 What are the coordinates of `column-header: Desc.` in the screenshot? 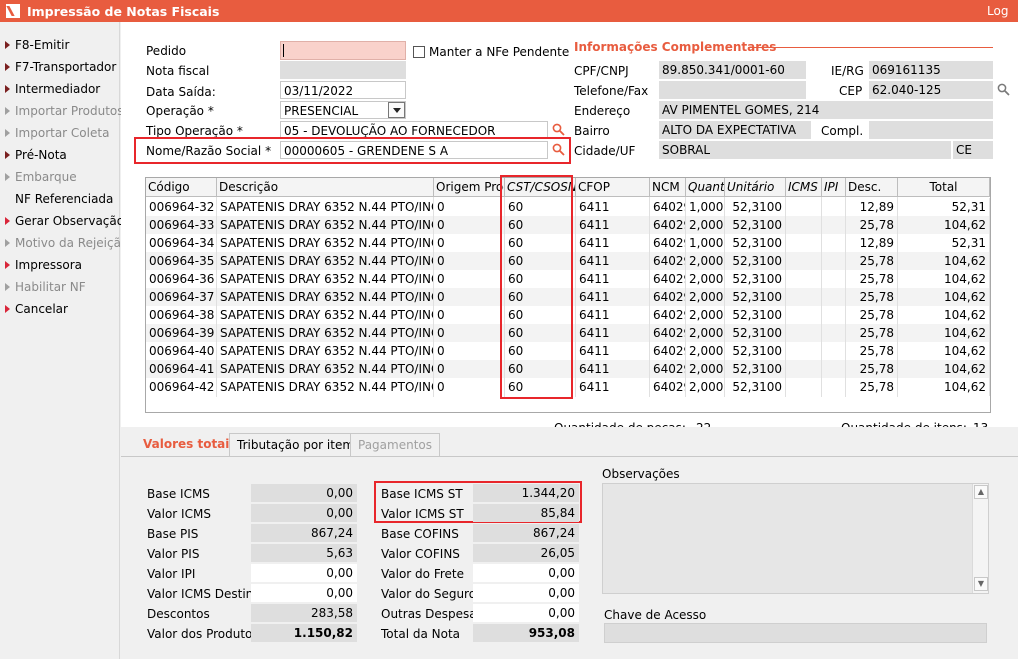 It's located at (872, 187).